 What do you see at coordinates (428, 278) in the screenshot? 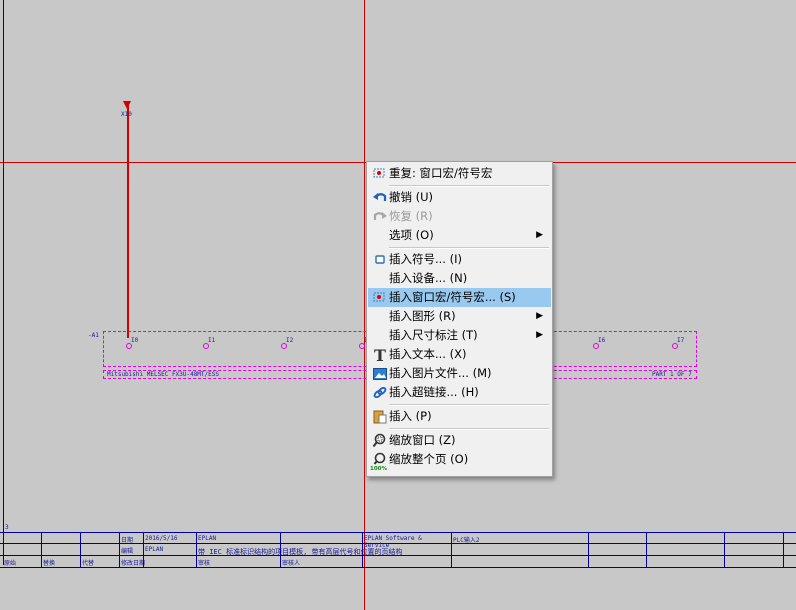
I see `menu-item-label: 插入设备... (N)` at bounding box center [428, 278].